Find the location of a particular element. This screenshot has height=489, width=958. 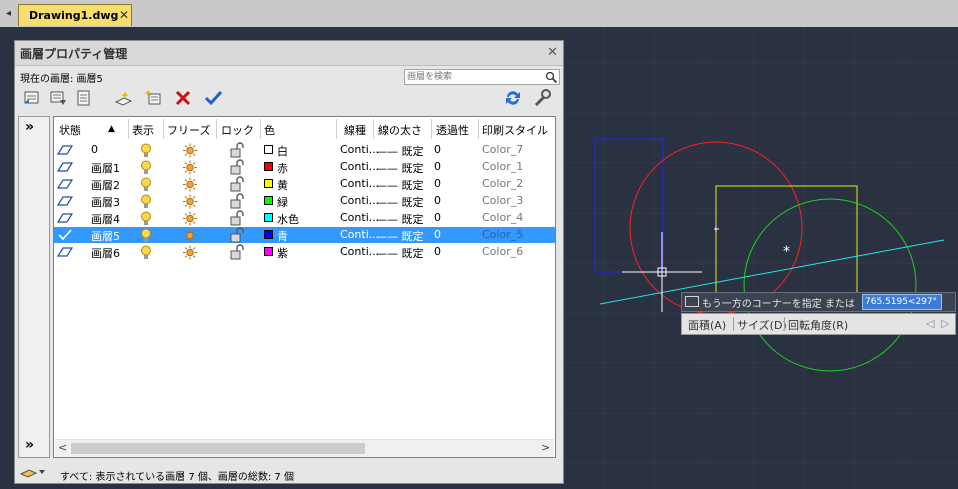

option-size: サイズ(D) is located at coordinates (762, 325).